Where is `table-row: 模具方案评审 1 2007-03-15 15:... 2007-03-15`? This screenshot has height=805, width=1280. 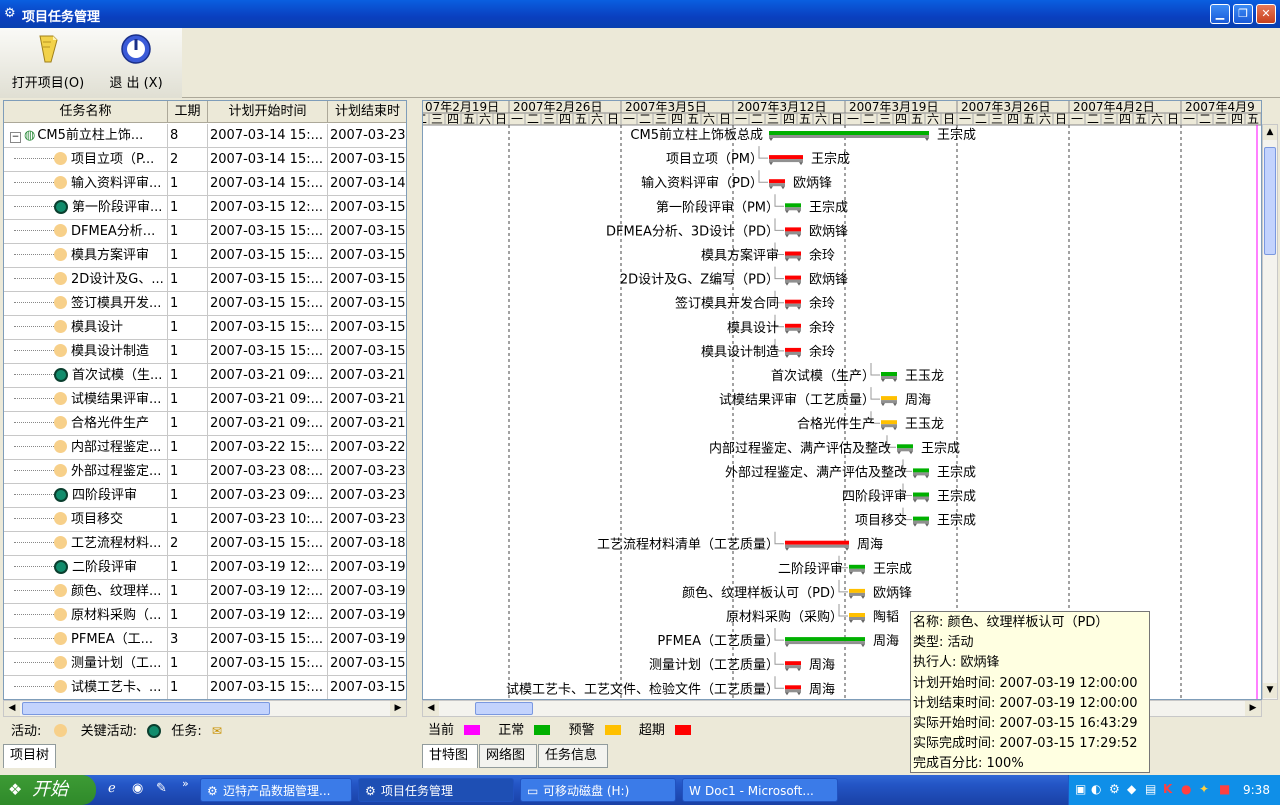 table-row: 模具方案评审 1 2007-03-15 15:... 2007-03-15 is located at coordinates (205, 256).